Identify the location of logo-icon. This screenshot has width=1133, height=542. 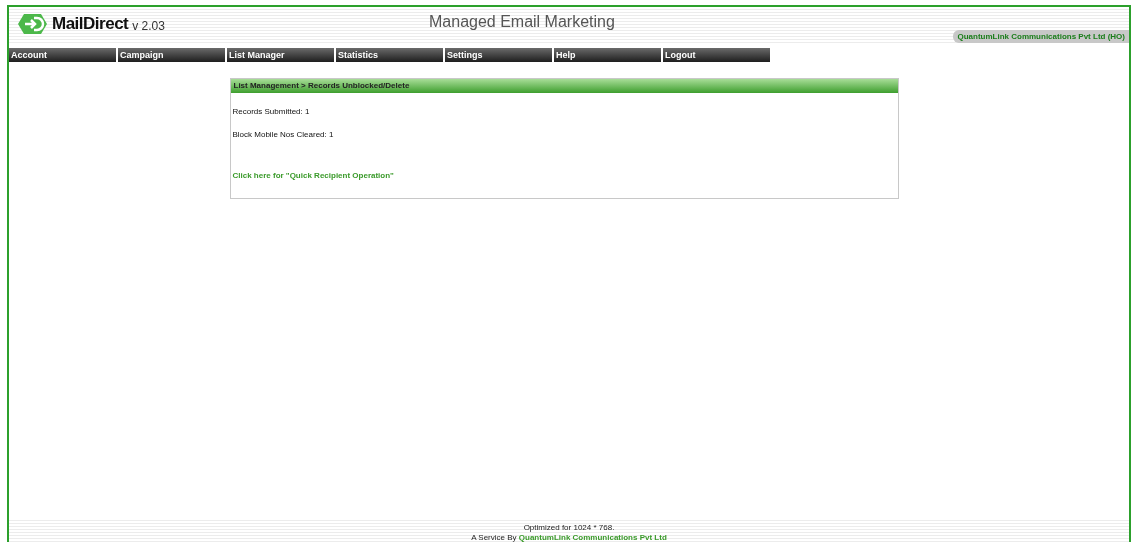
(32, 24).